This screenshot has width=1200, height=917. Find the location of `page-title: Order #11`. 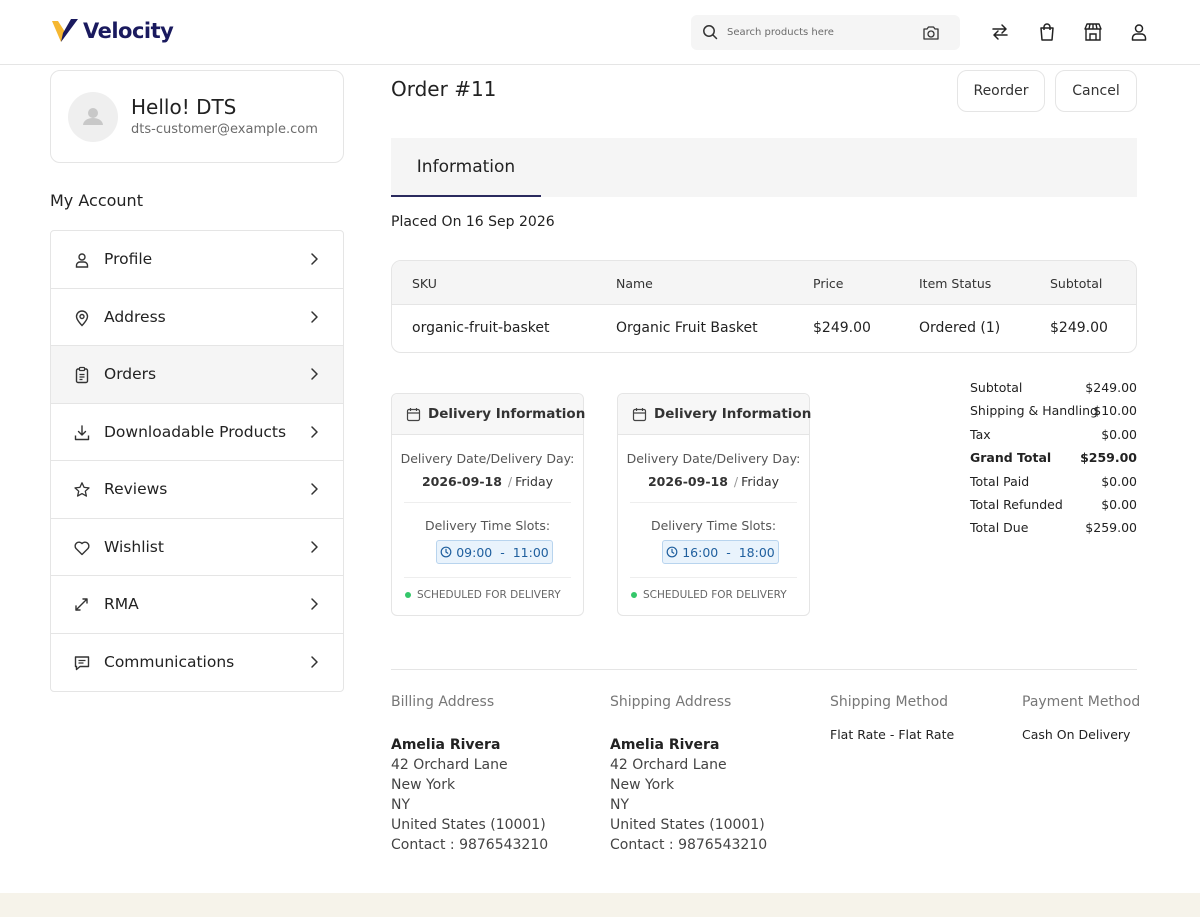

page-title: Order #11 is located at coordinates (444, 89).